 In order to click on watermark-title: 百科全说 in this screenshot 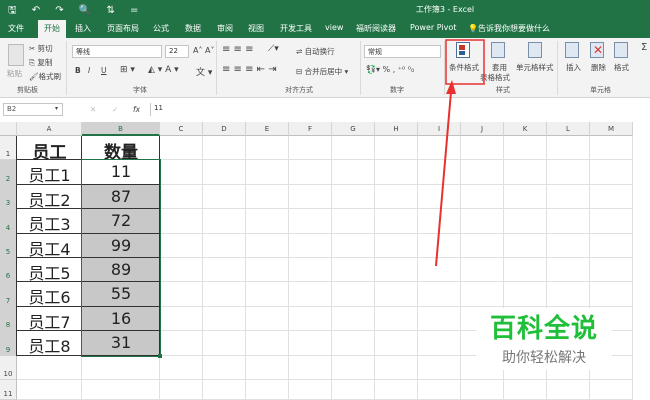, I will do `click(543, 329)`.